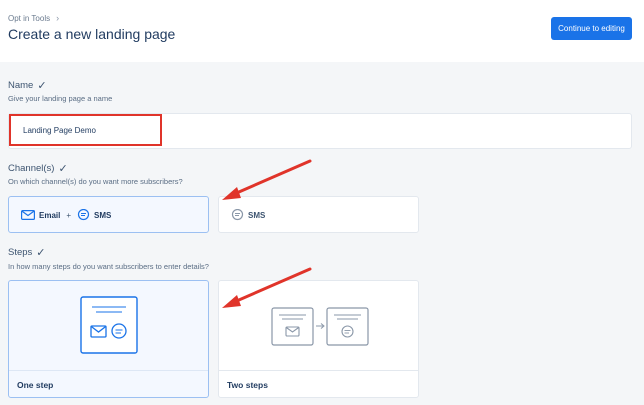  I want to click on channel-plus: +, so click(69, 215).